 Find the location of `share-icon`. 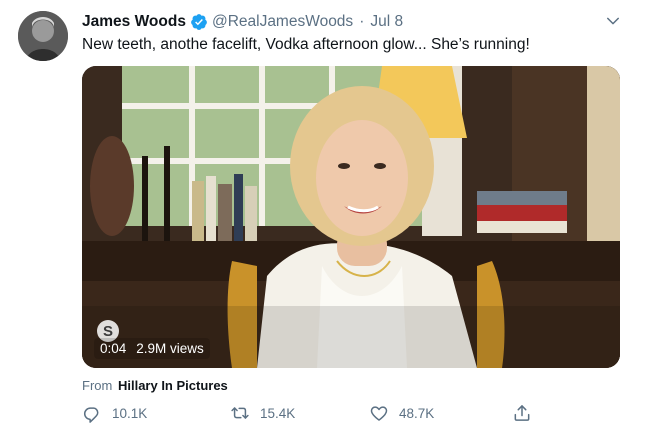

share-icon is located at coordinates (522, 413).